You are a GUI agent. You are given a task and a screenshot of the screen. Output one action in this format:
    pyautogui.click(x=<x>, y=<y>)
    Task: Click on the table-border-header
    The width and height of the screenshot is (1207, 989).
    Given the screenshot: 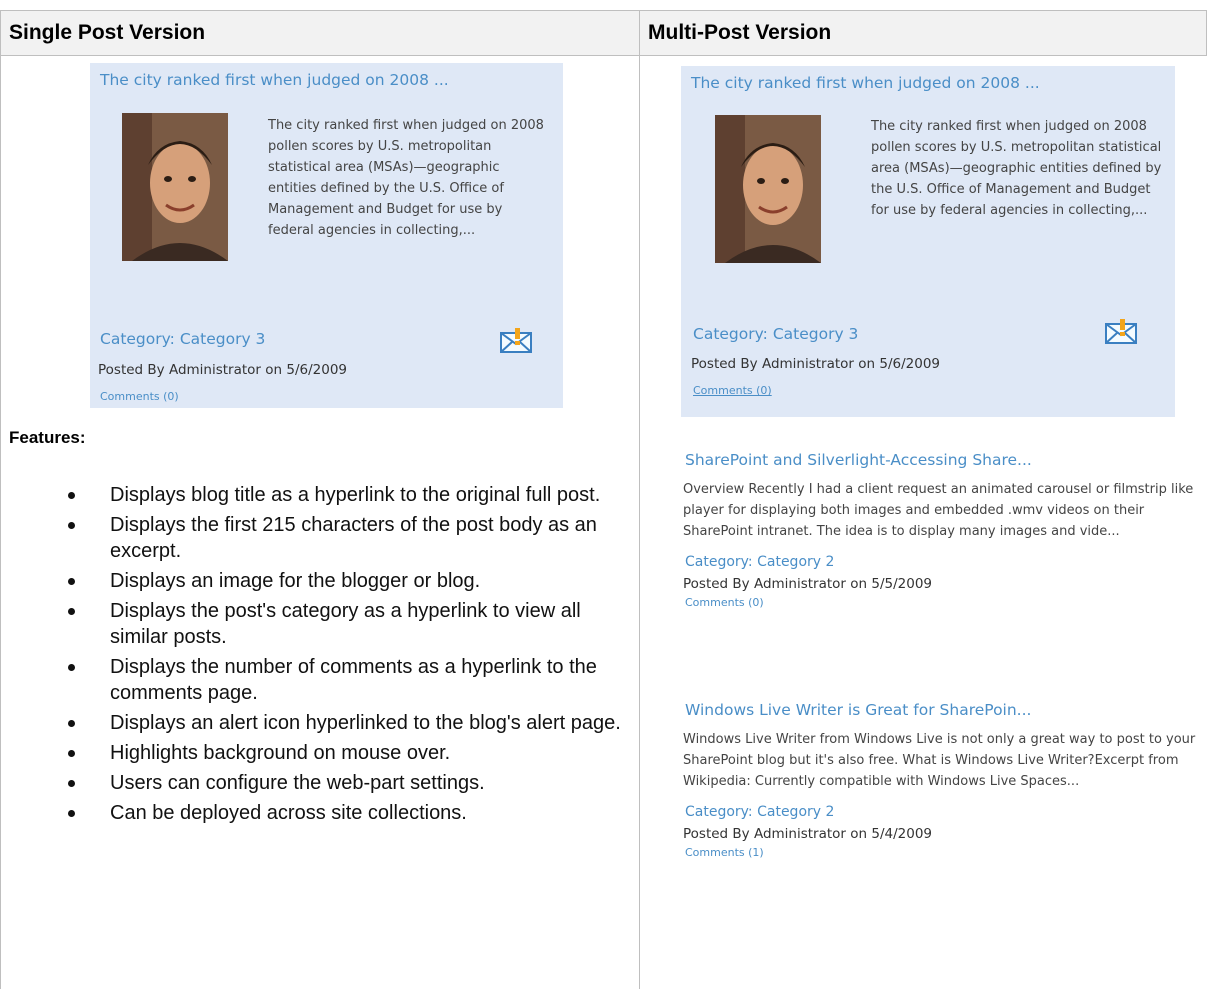 What is the action you would take?
    pyautogui.click(x=603, y=55)
    